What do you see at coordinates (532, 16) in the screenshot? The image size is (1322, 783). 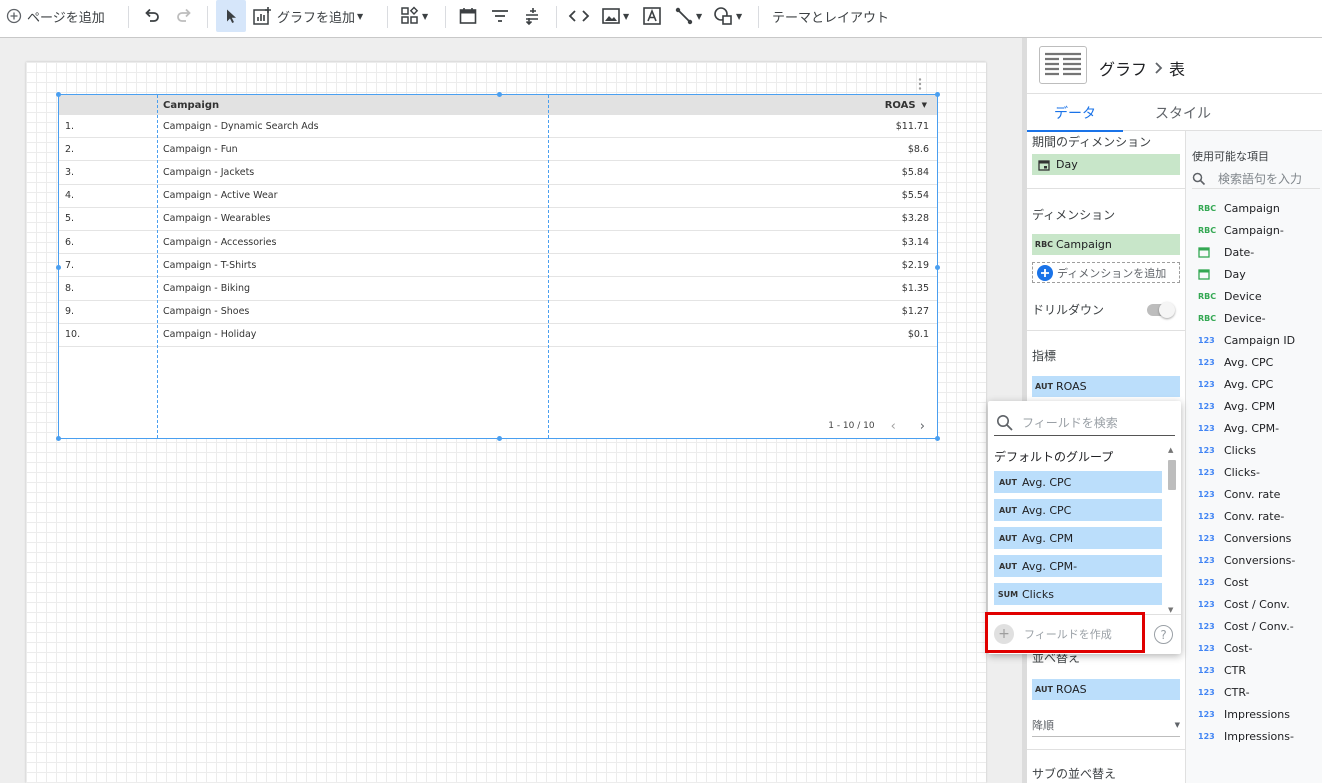 I see `data-control-button` at bounding box center [532, 16].